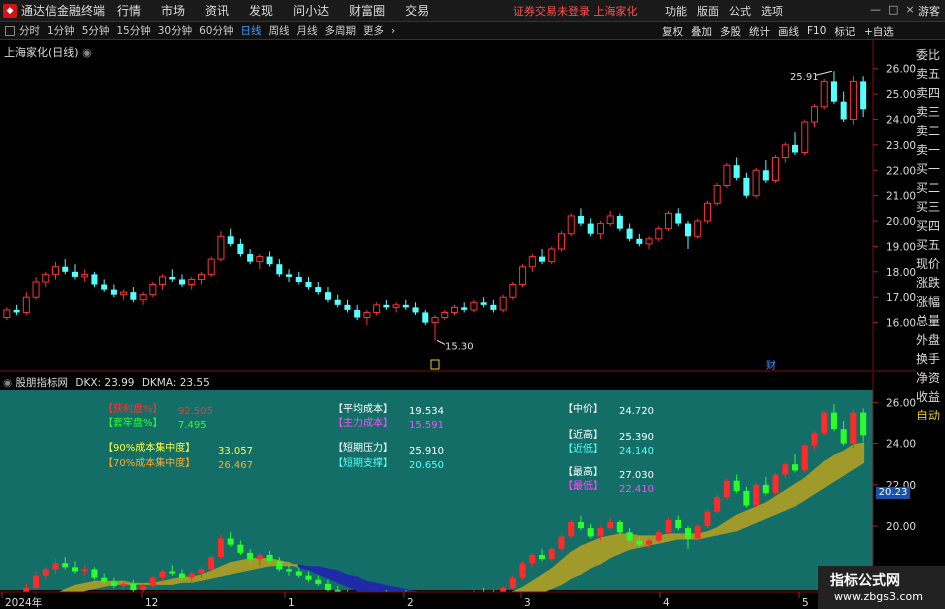 Image resolution: width=945 pixels, height=609 pixels. What do you see at coordinates (928, 264) in the screenshot?
I see `side-label: 现价` at bounding box center [928, 264].